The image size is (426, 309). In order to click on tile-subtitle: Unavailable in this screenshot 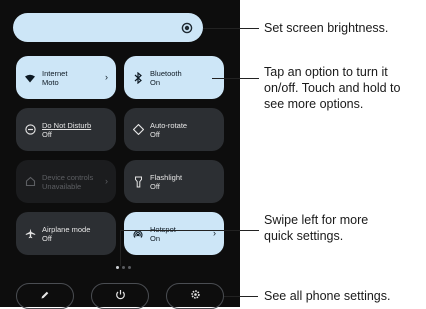, I will do `click(62, 186)`.